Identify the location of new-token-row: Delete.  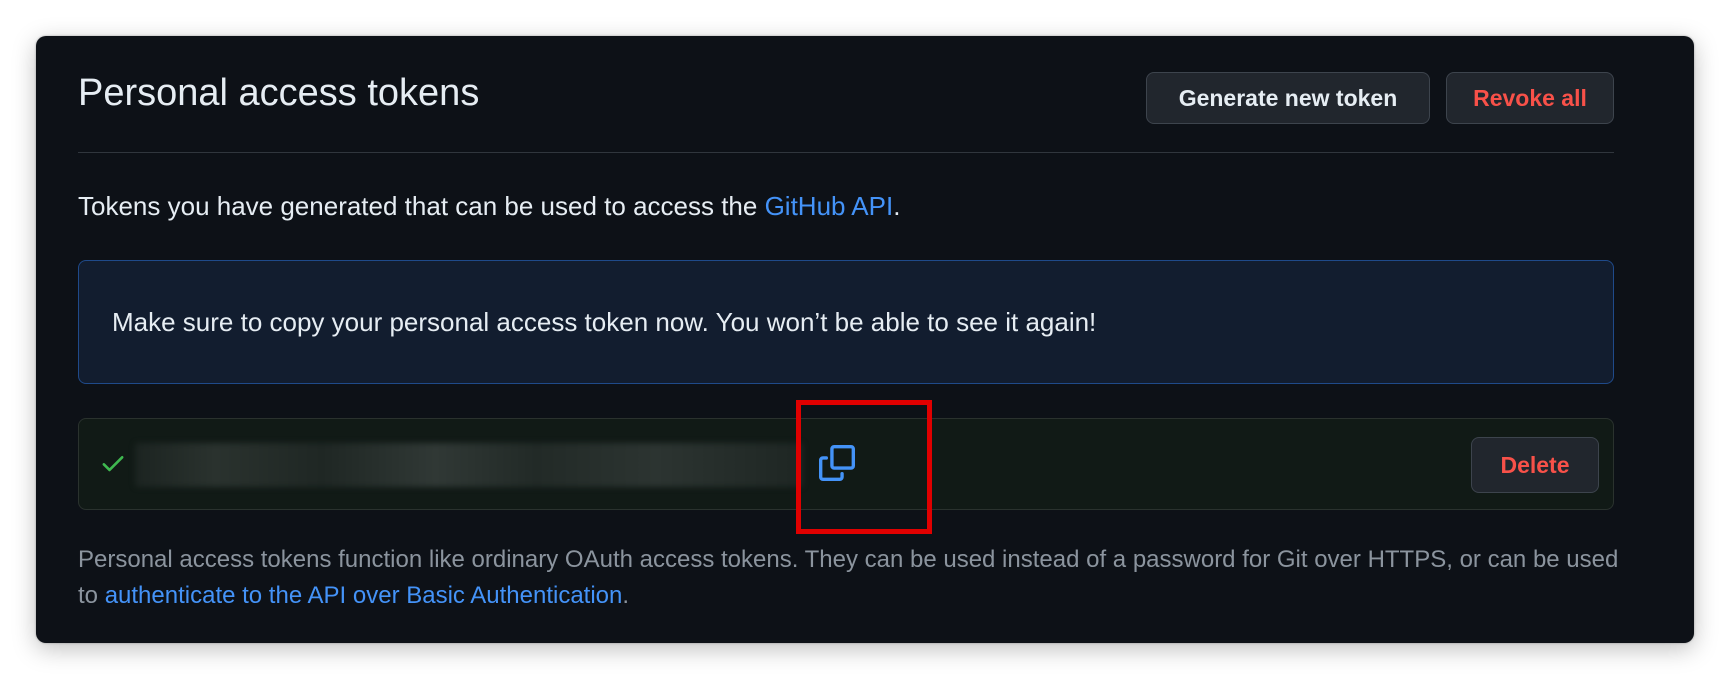
(846, 464).